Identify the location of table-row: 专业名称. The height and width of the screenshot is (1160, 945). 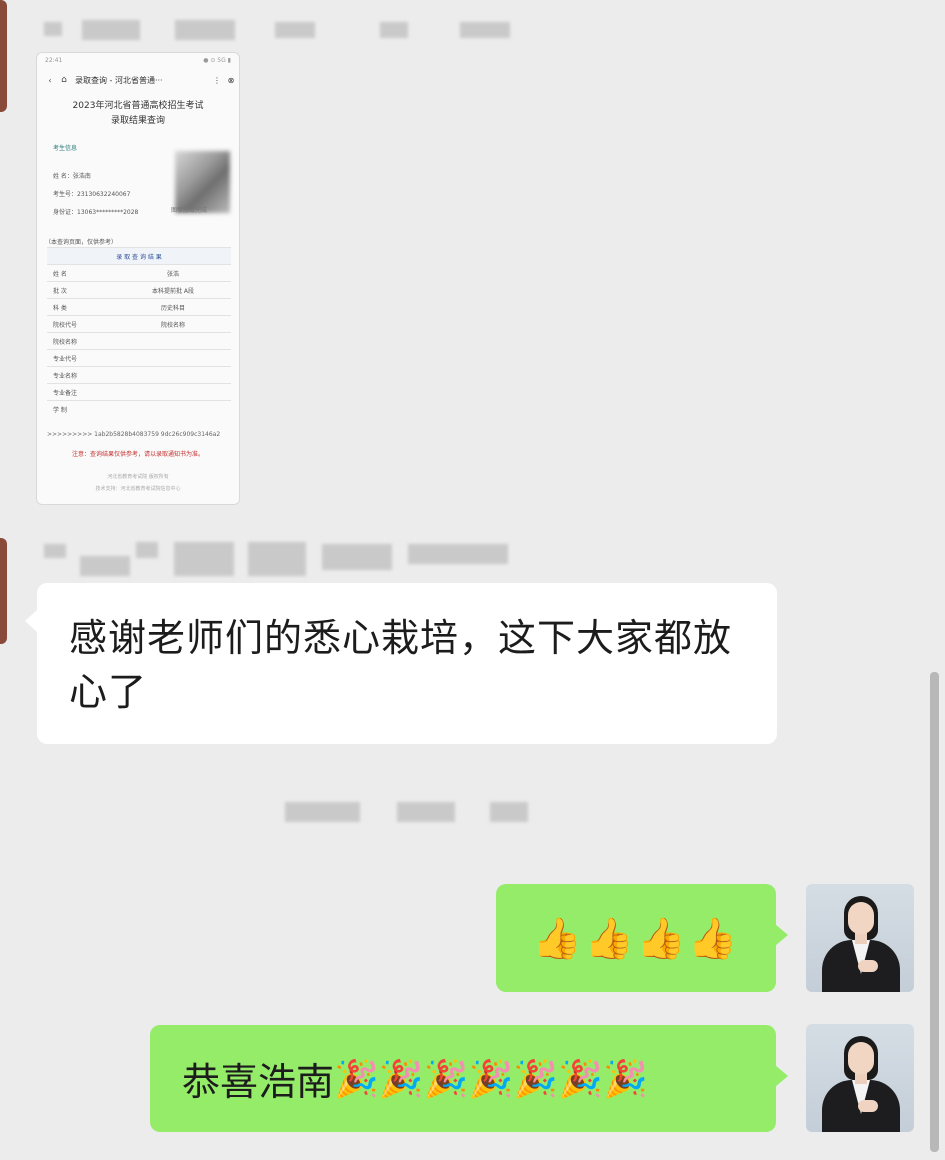
(139, 375).